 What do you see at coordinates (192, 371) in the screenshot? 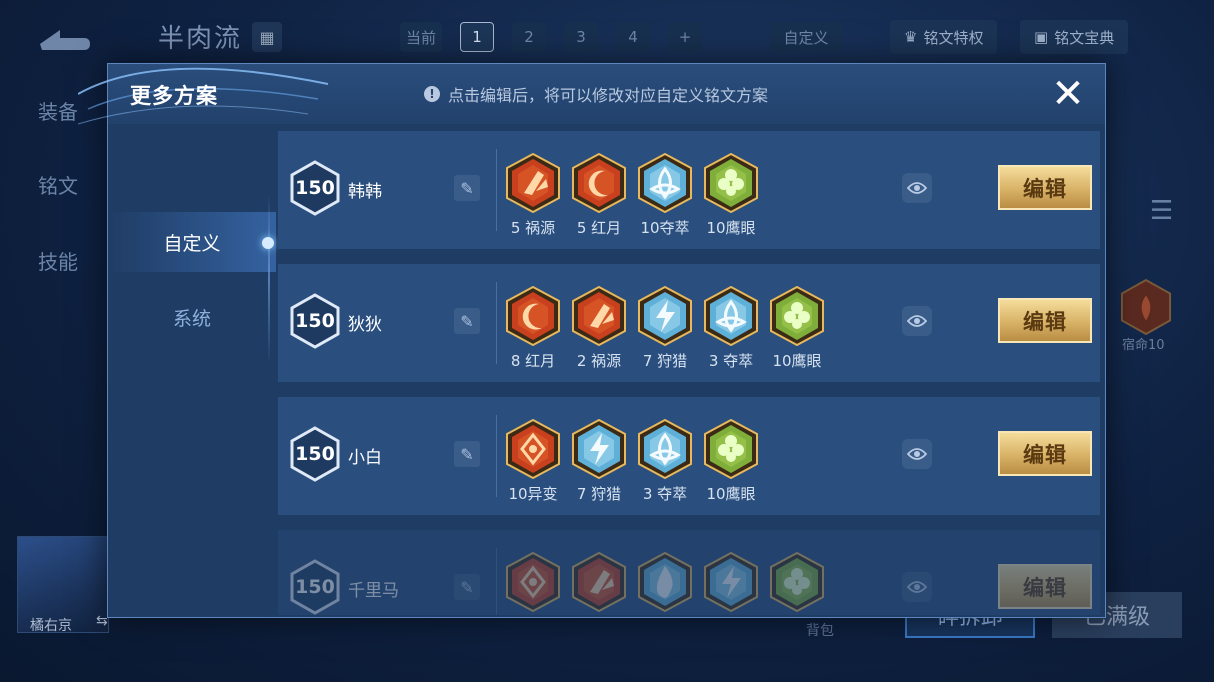
I see `plan-type-tabs: 自定义 系统` at bounding box center [192, 371].